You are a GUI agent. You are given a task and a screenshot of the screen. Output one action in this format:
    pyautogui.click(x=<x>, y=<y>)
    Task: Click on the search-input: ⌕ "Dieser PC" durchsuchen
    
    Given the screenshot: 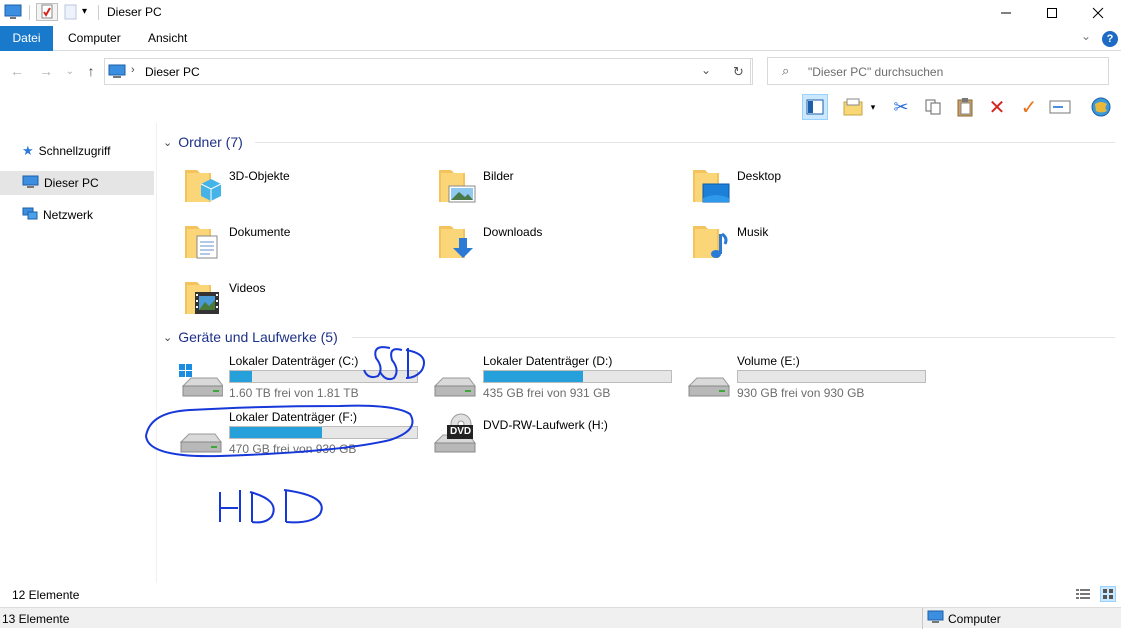 What is the action you would take?
    pyautogui.click(x=938, y=71)
    